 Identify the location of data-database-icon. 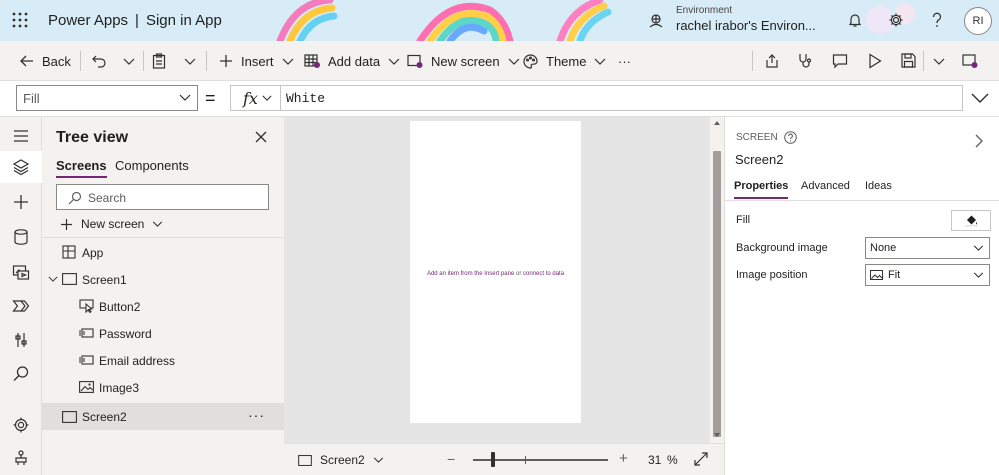
(21, 237).